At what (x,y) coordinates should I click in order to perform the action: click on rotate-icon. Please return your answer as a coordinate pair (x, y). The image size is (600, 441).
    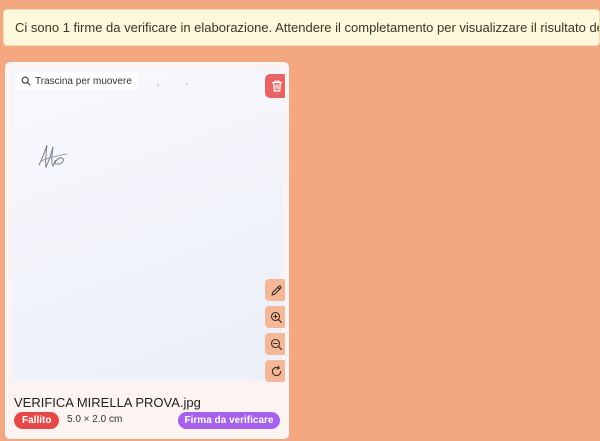
    Looking at the image, I should click on (276, 370).